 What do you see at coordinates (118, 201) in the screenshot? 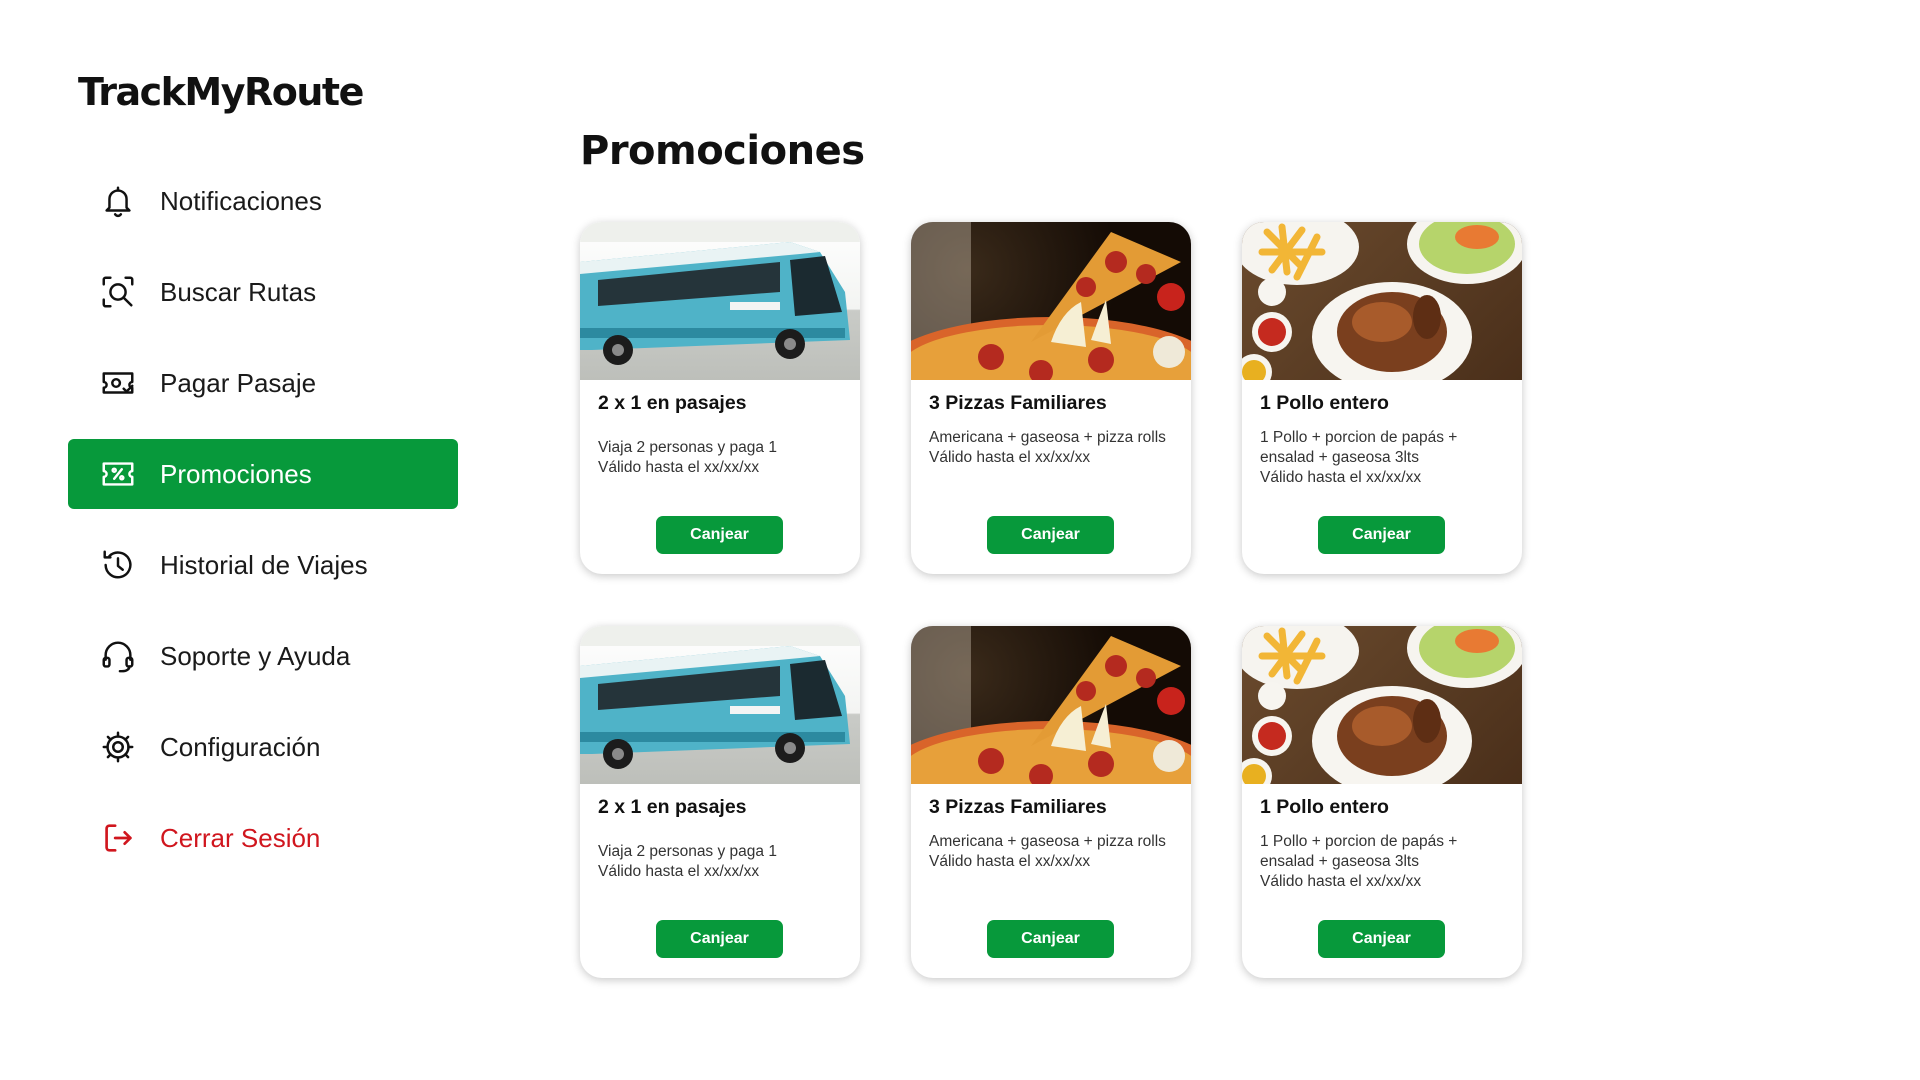
I see `bell-icon` at bounding box center [118, 201].